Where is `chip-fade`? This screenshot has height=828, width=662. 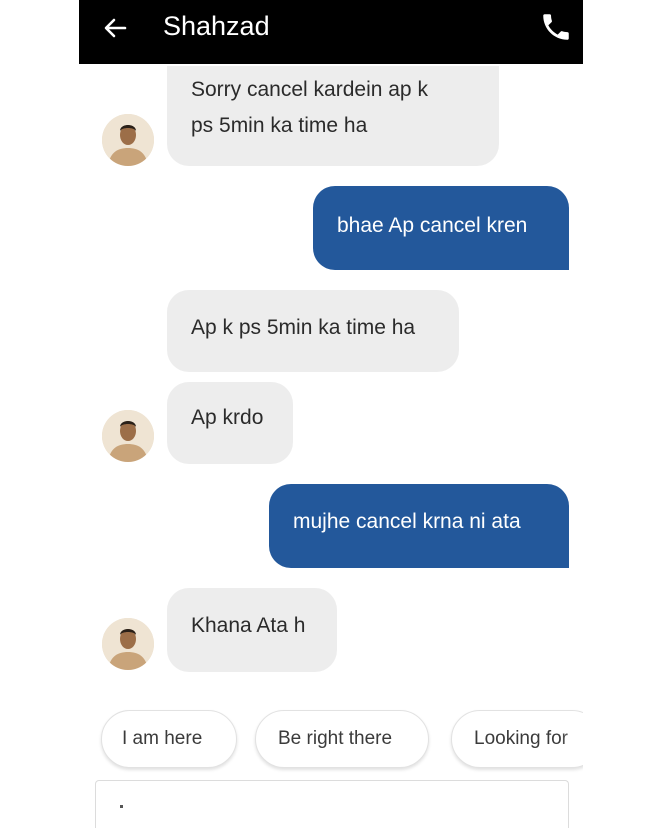 chip-fade is located at coordinates (571, 739).